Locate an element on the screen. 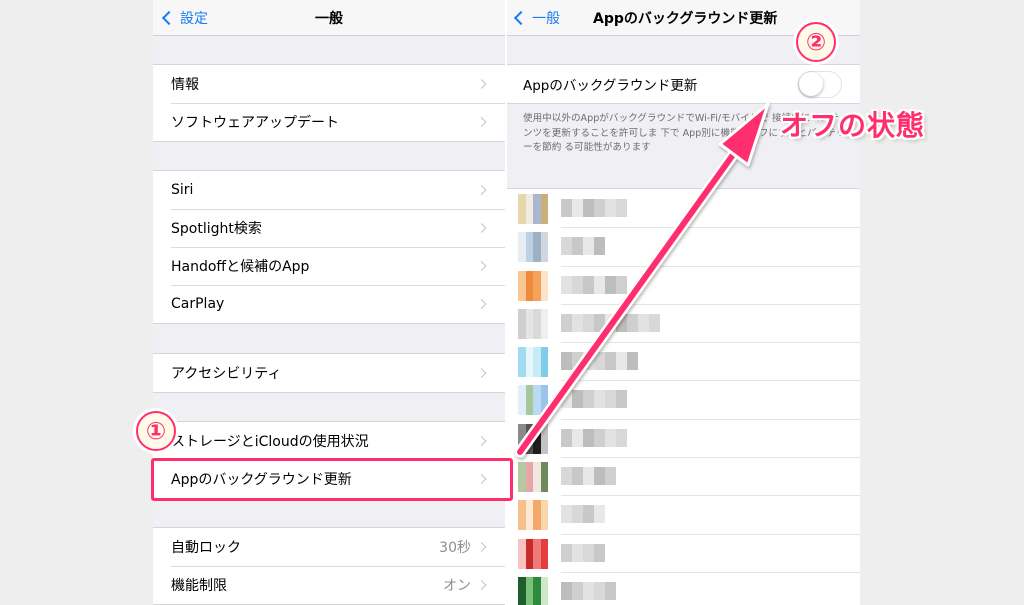 The image size is (1024, 605). row-value: 30秒 is located at coordinates (455, 548).